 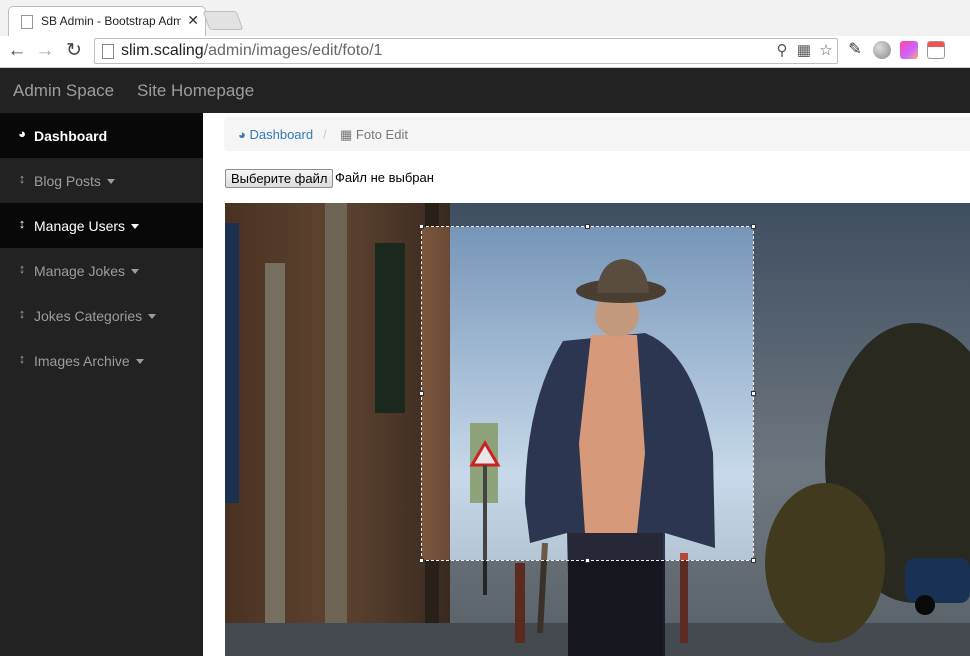 I want to click on url-text: slim.scaling/admin/images/edit/foto/1, so click(x=251, y=51).